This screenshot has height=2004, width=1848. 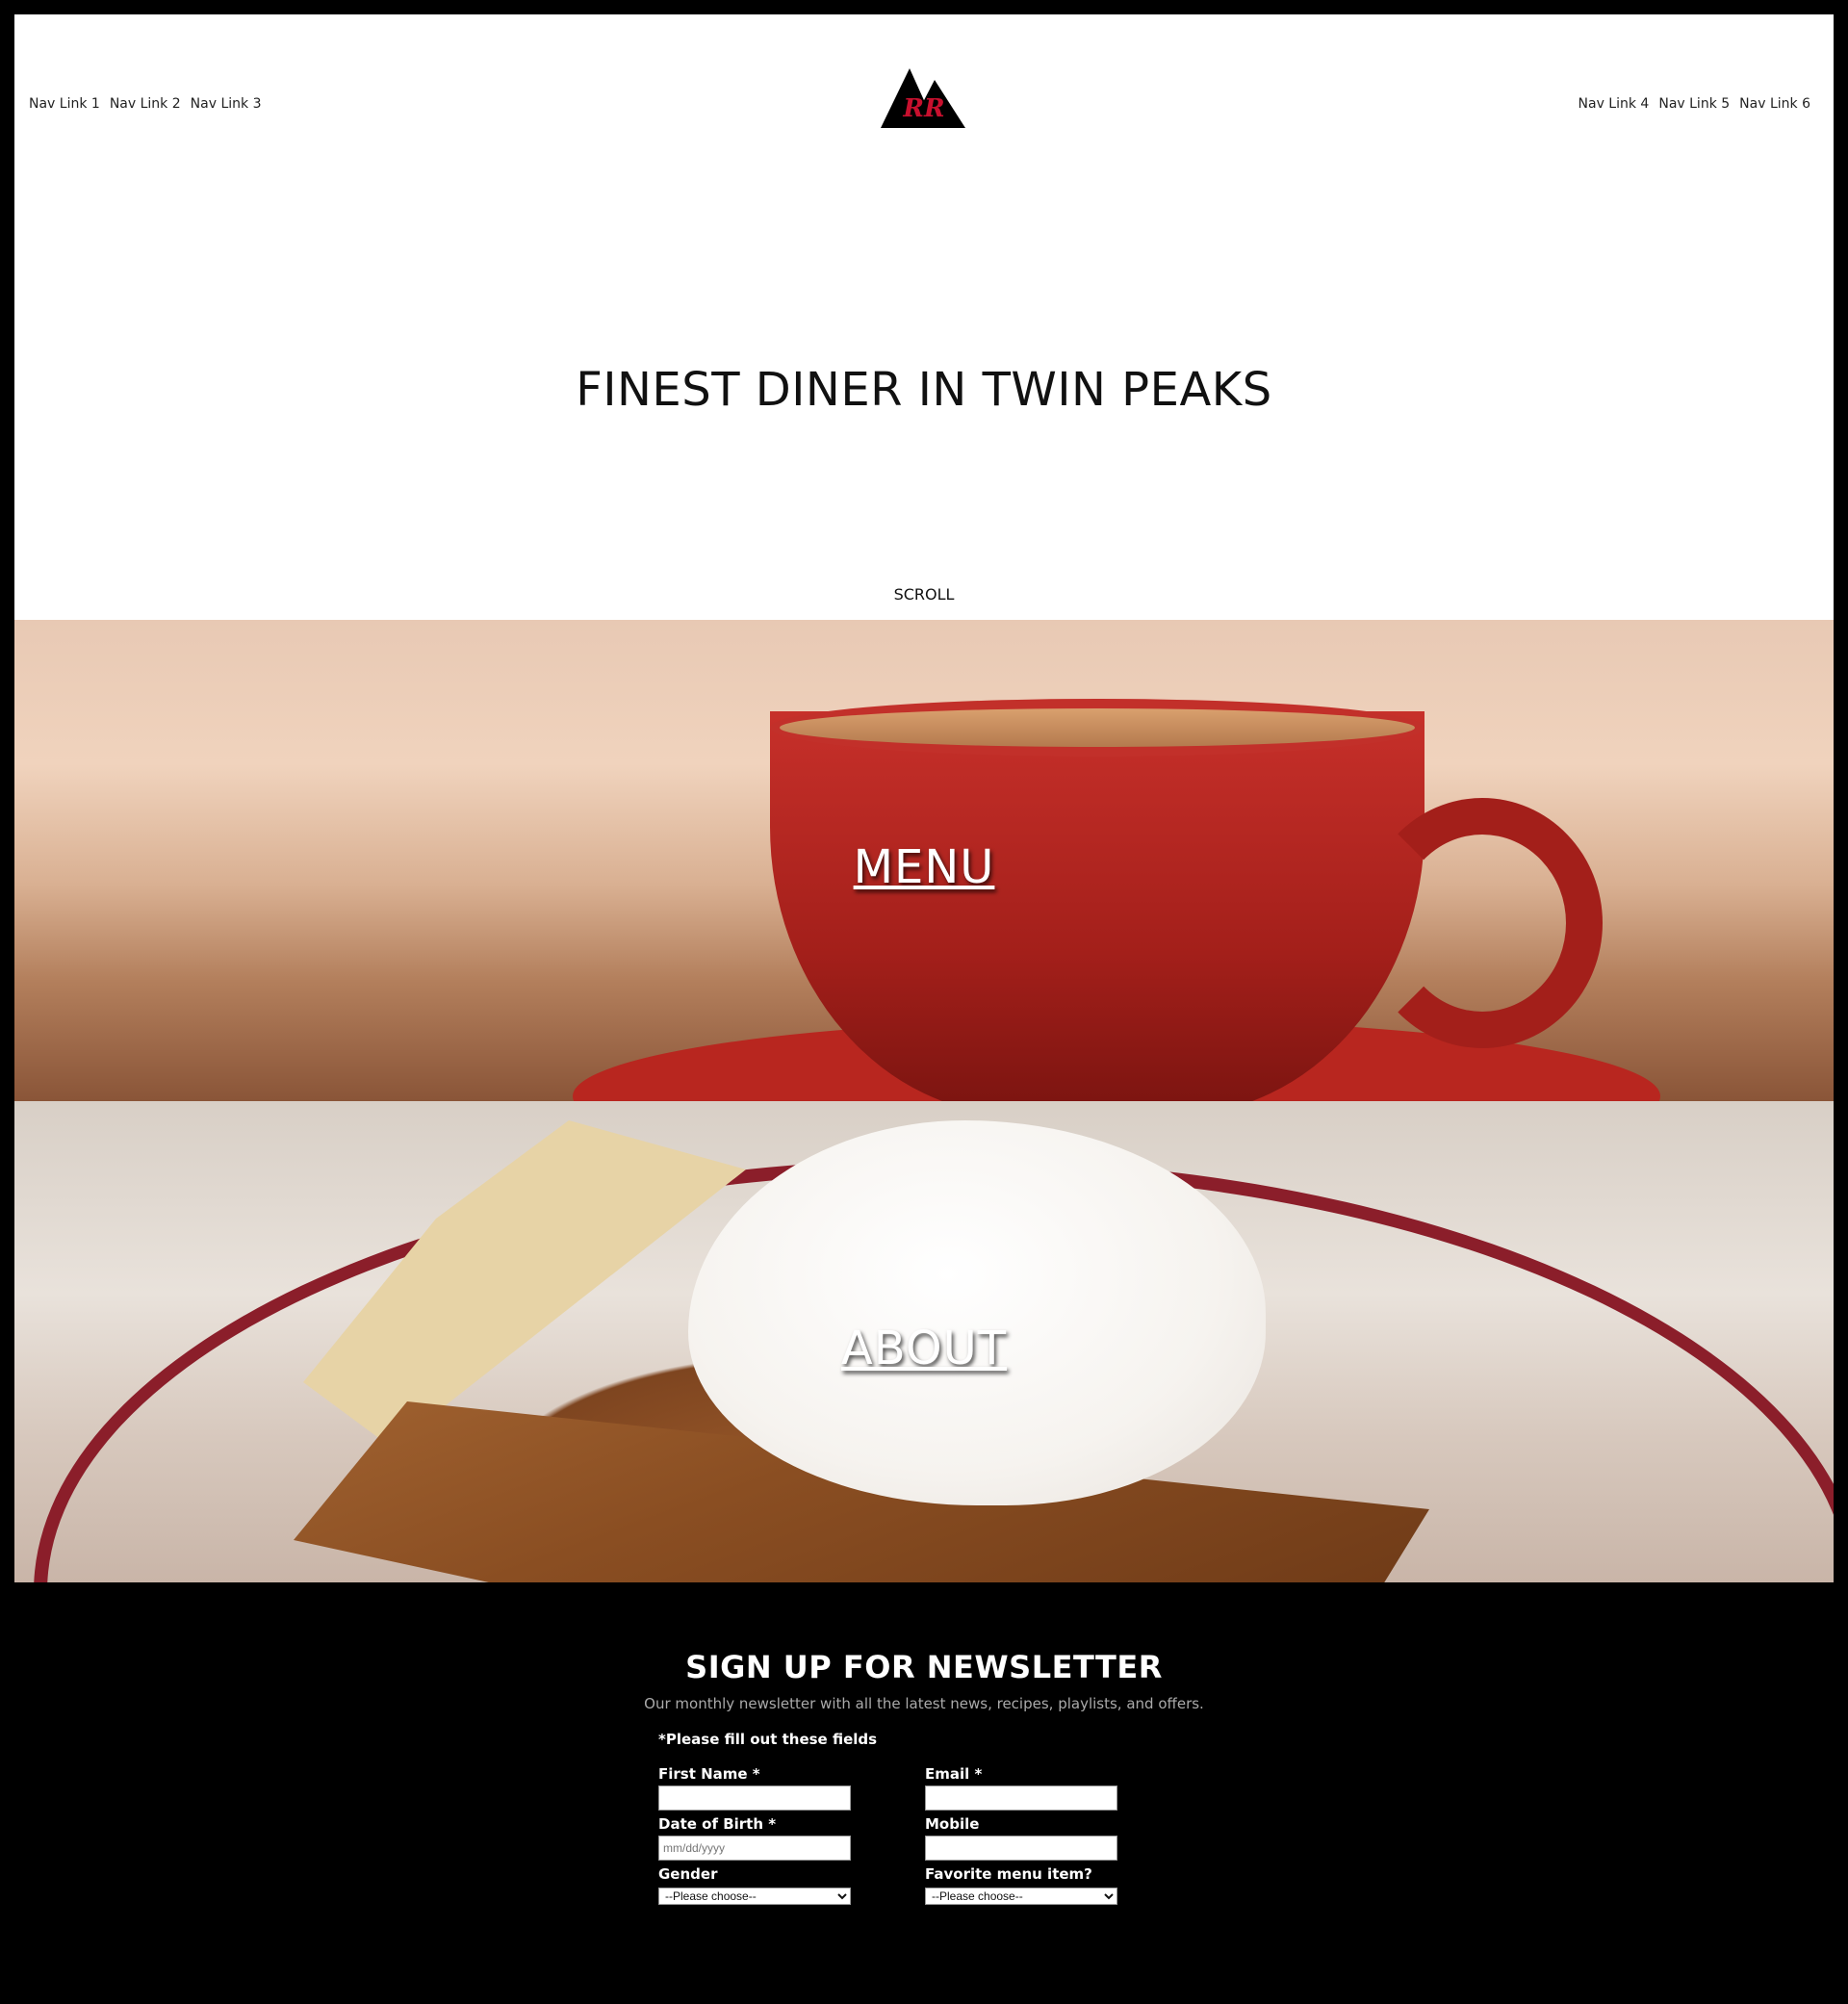 I want to click on nav-link-3: Nav Link 3, so click(x=226, y=104).